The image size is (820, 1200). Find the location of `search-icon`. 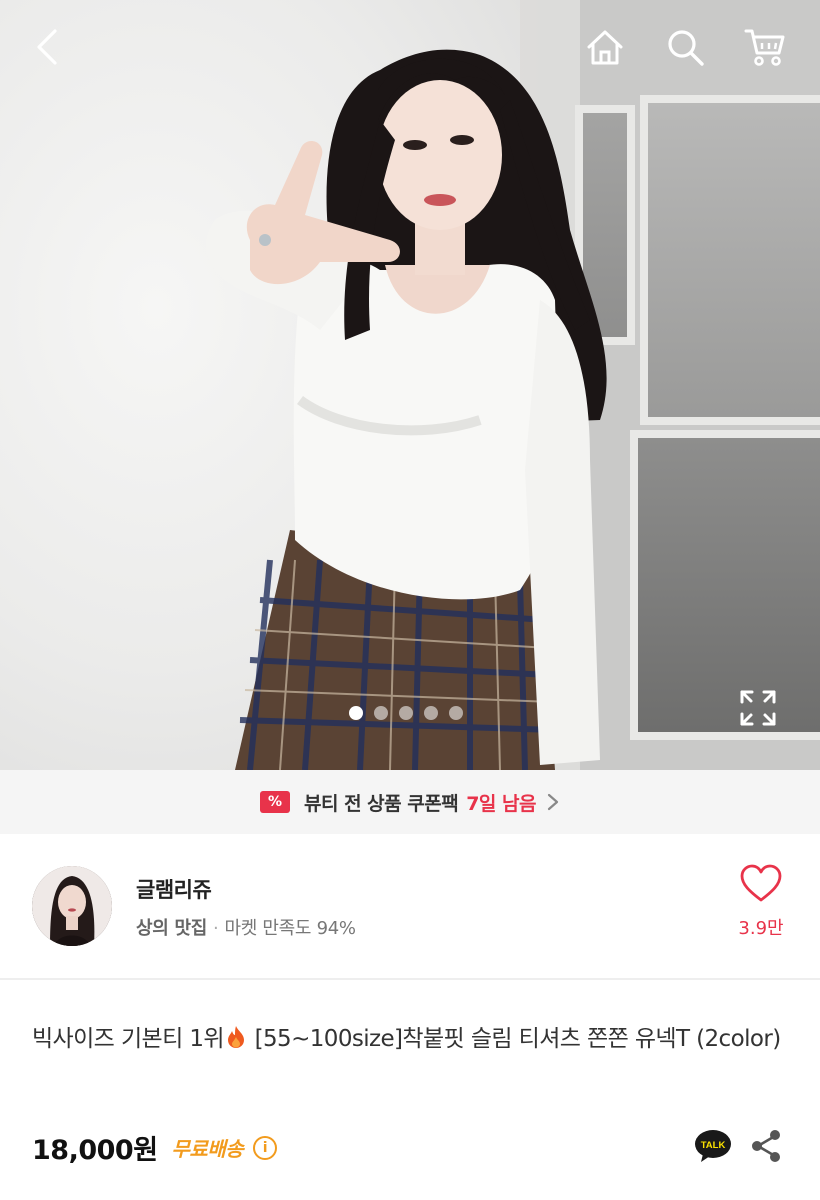

search-icon is located at coordinates (686, 48).